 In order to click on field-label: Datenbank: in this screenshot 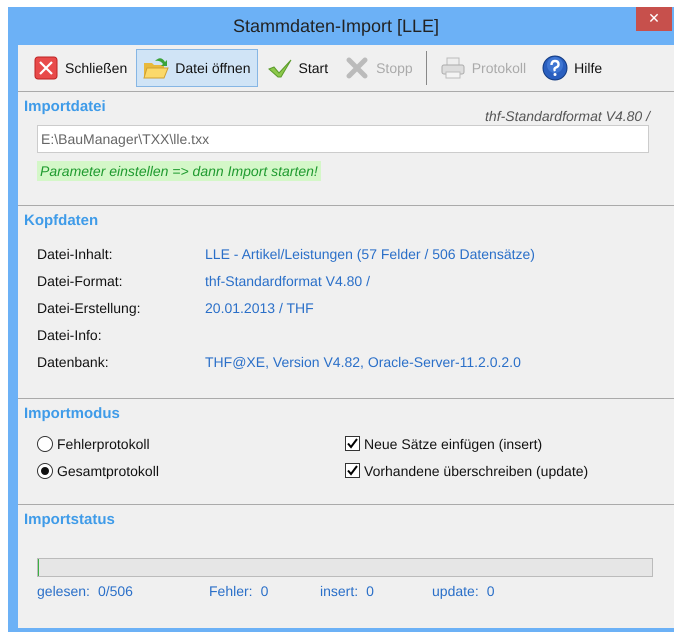, I will do `click(73, 362)`.